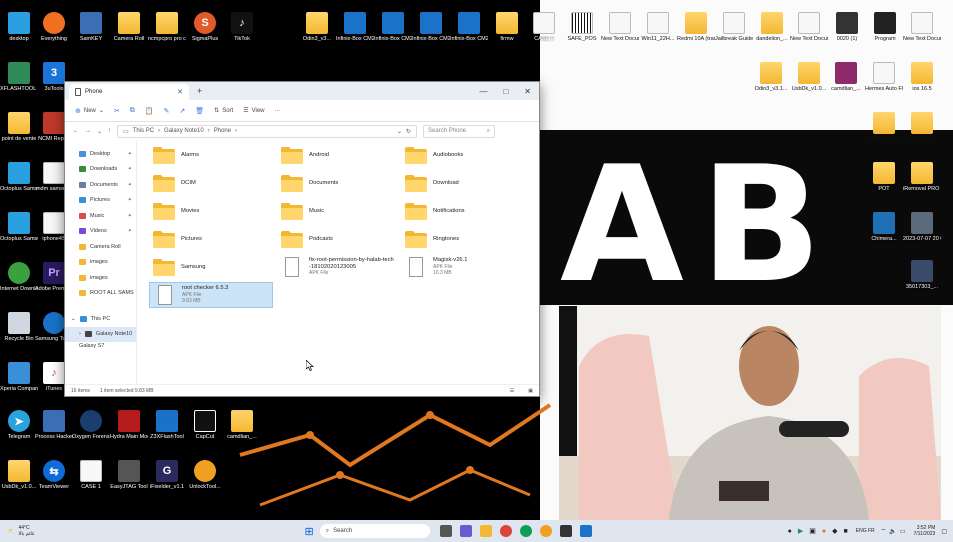  I want to click on desktop-icon-sigmaplus: S SigmaPlus, so click(205, 27).